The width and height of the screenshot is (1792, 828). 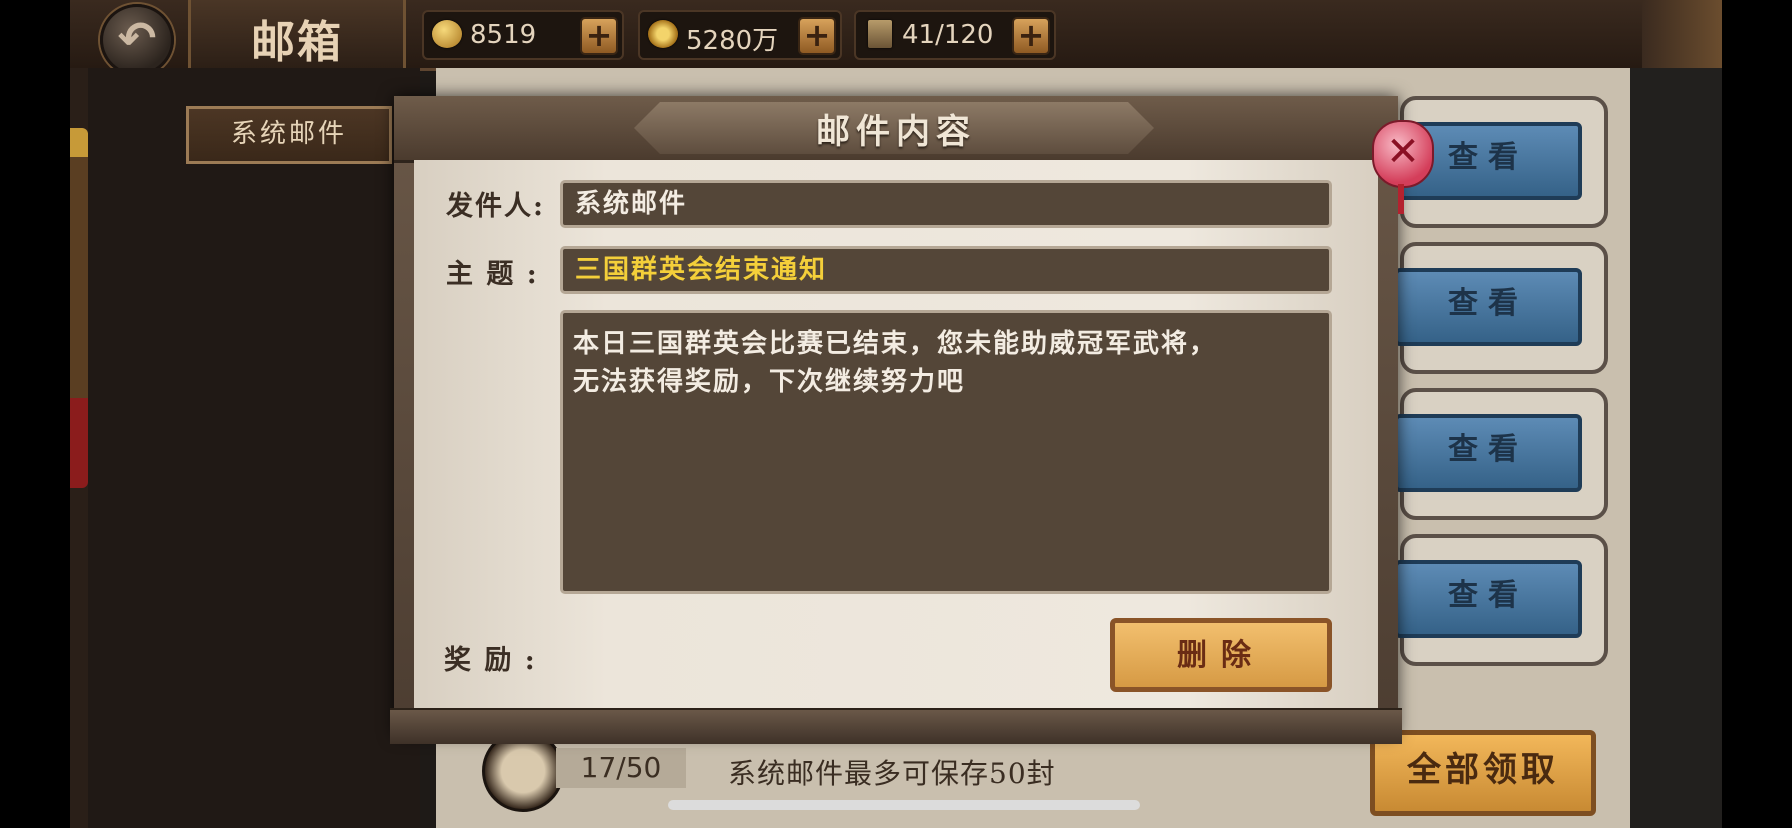 What do you see at coordinates (892, 773) in the screenshot?
I see `storage-note: 系统邮件最多可保存50封` at bounding box center [892, 773].